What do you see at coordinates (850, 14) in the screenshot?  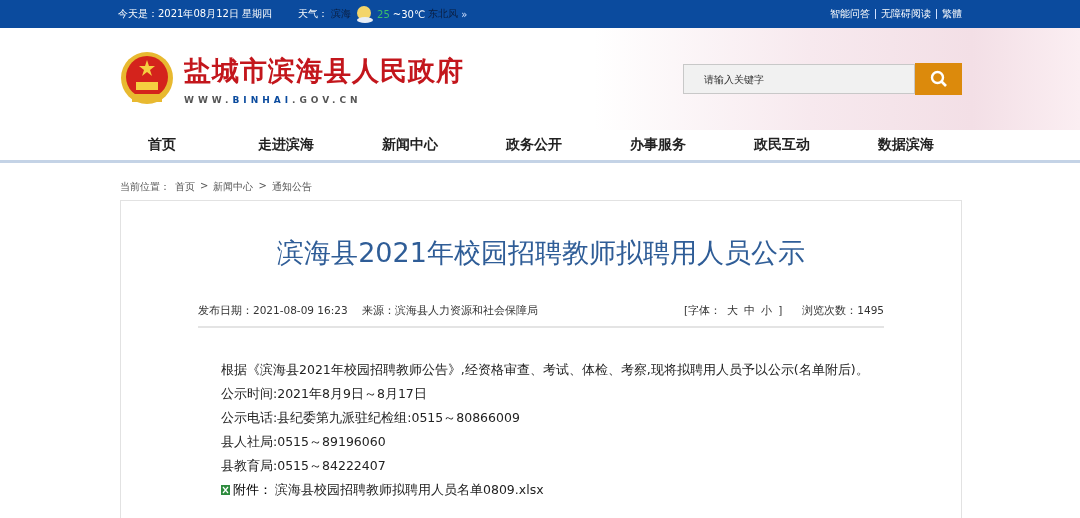 I see `top-link: 智能问答` at bounding box center [850, 14].